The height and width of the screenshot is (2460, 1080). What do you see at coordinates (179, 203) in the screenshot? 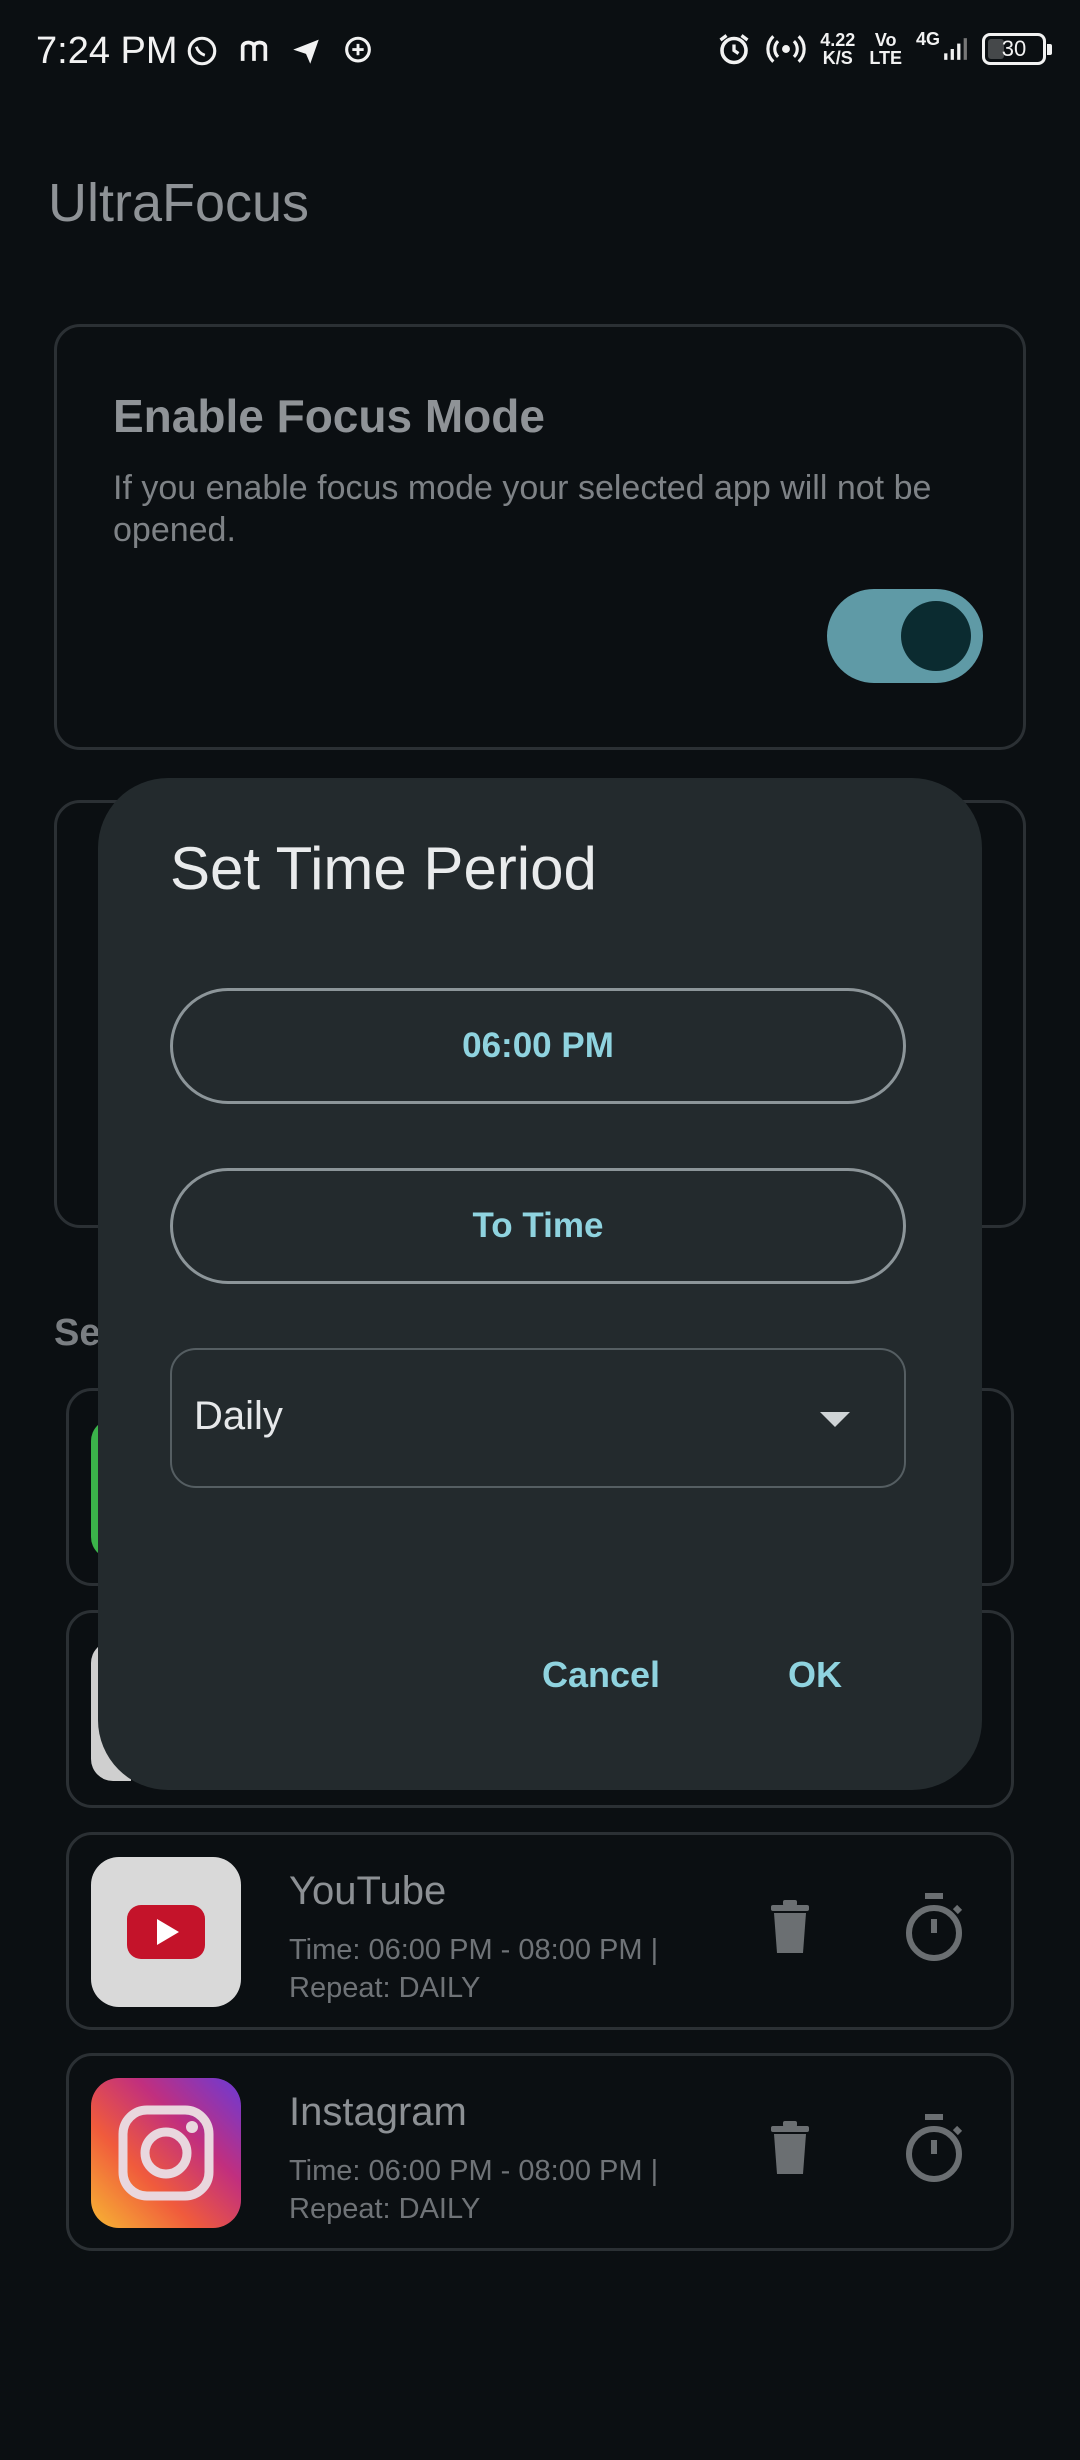
I see `app-title: UltraFocus` at bounding box center [179, 203].